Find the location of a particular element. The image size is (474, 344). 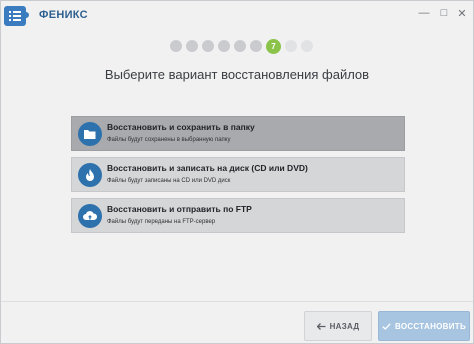

back-button: НАЗАД is located at coordinates (338, 326).